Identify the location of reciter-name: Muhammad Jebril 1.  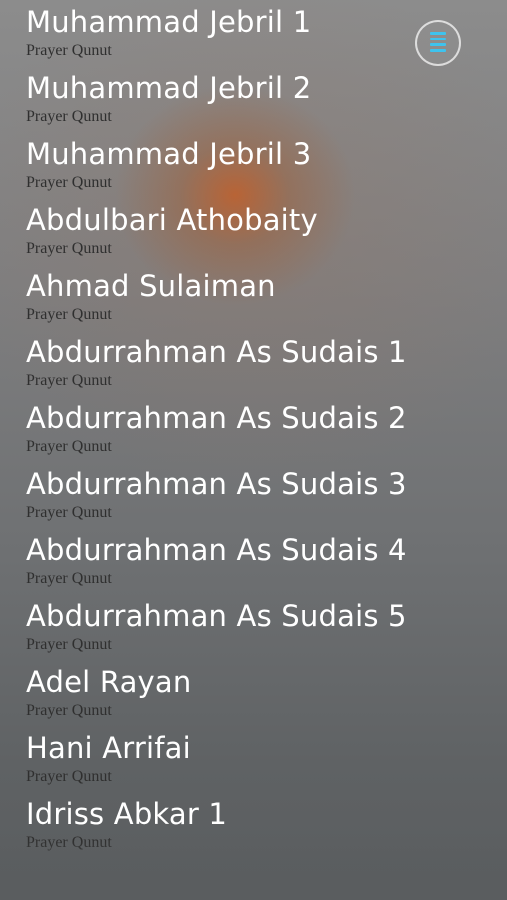
(169, 22).